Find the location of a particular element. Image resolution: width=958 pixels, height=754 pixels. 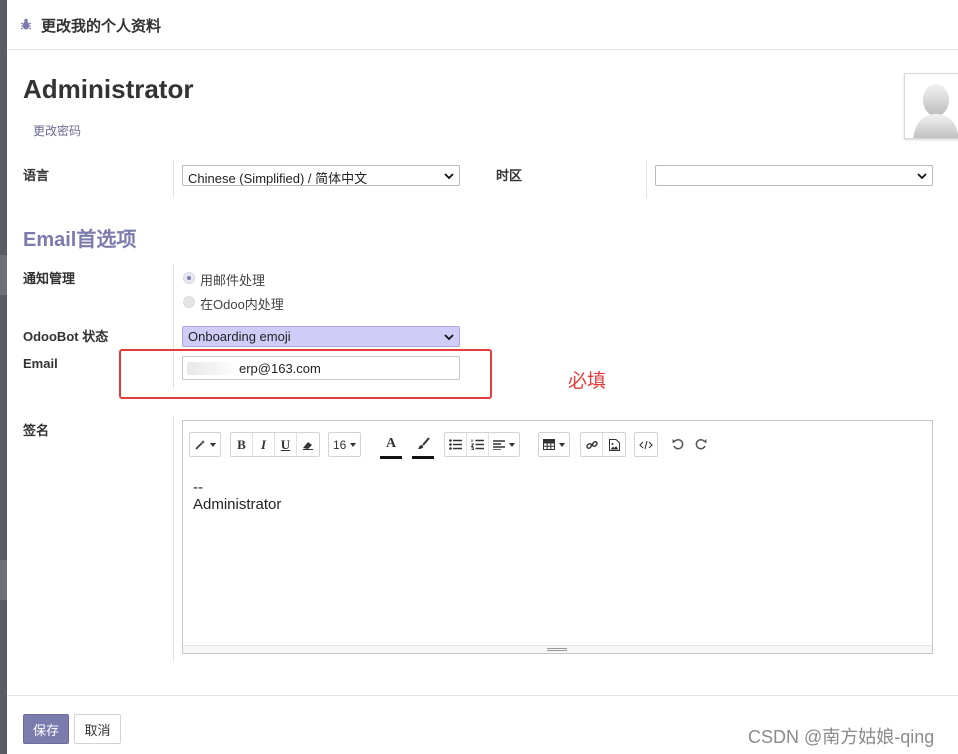

undo-icon is located at coordinates (678, 444).